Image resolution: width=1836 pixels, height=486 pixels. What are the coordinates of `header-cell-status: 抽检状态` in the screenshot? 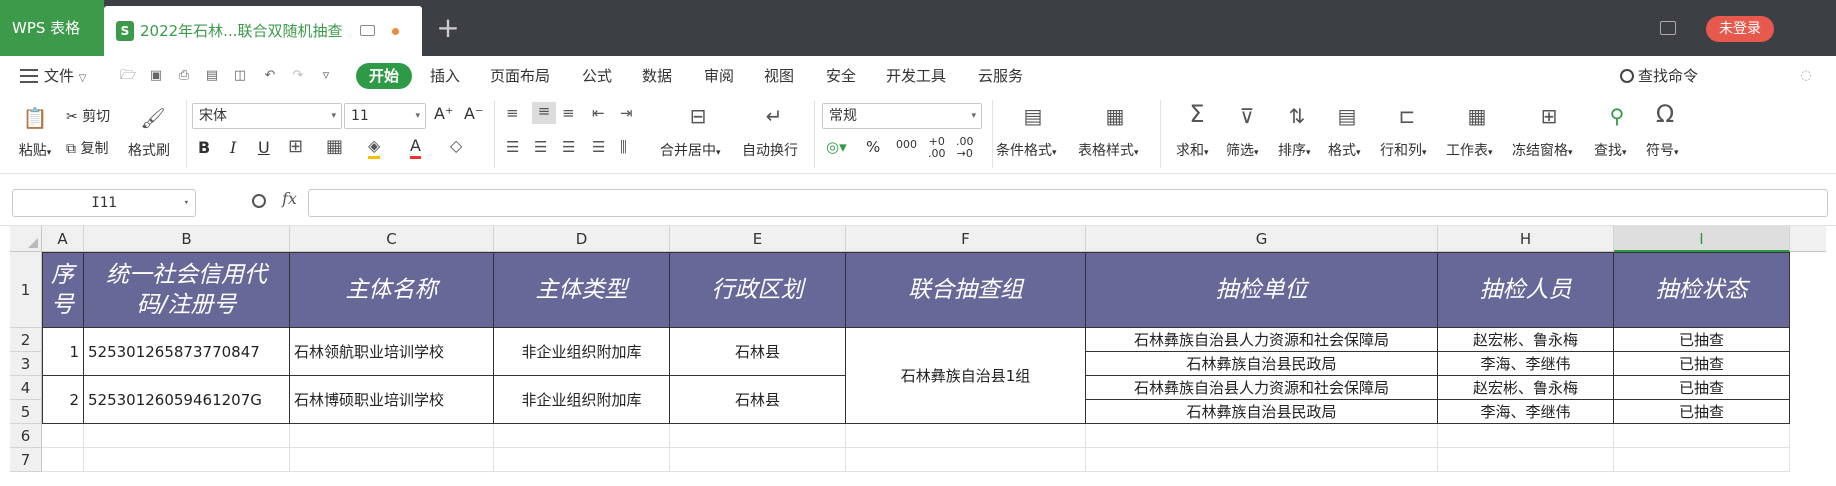 It's located at (1702, 290).